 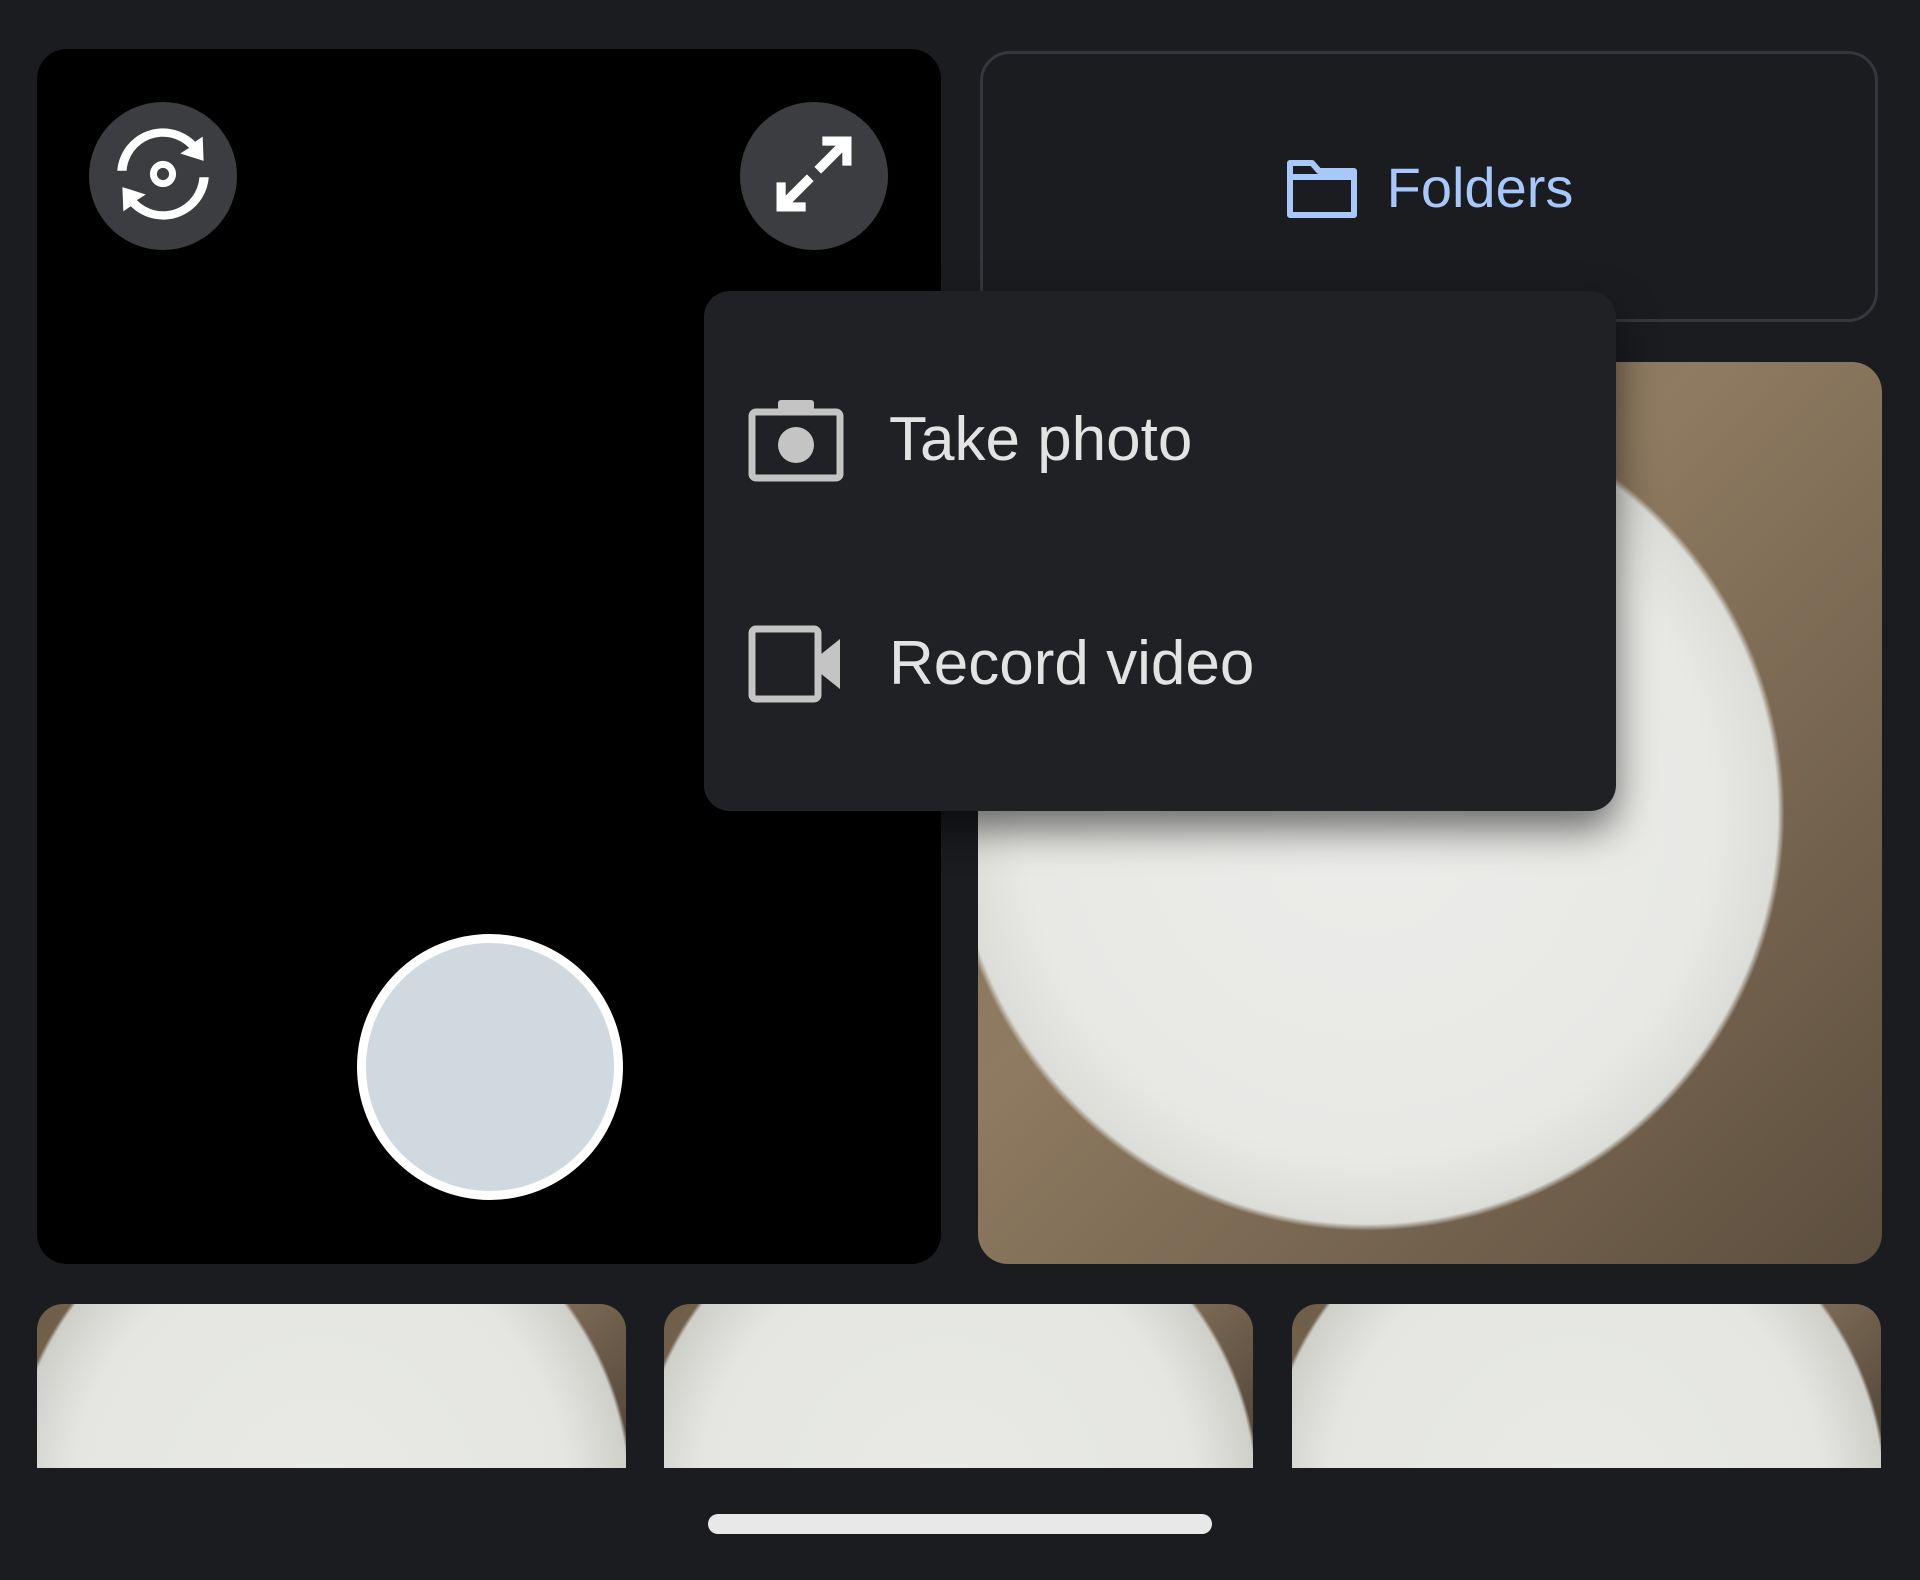 I want to click on switch-camera-icon, so click(x=163, y=176).